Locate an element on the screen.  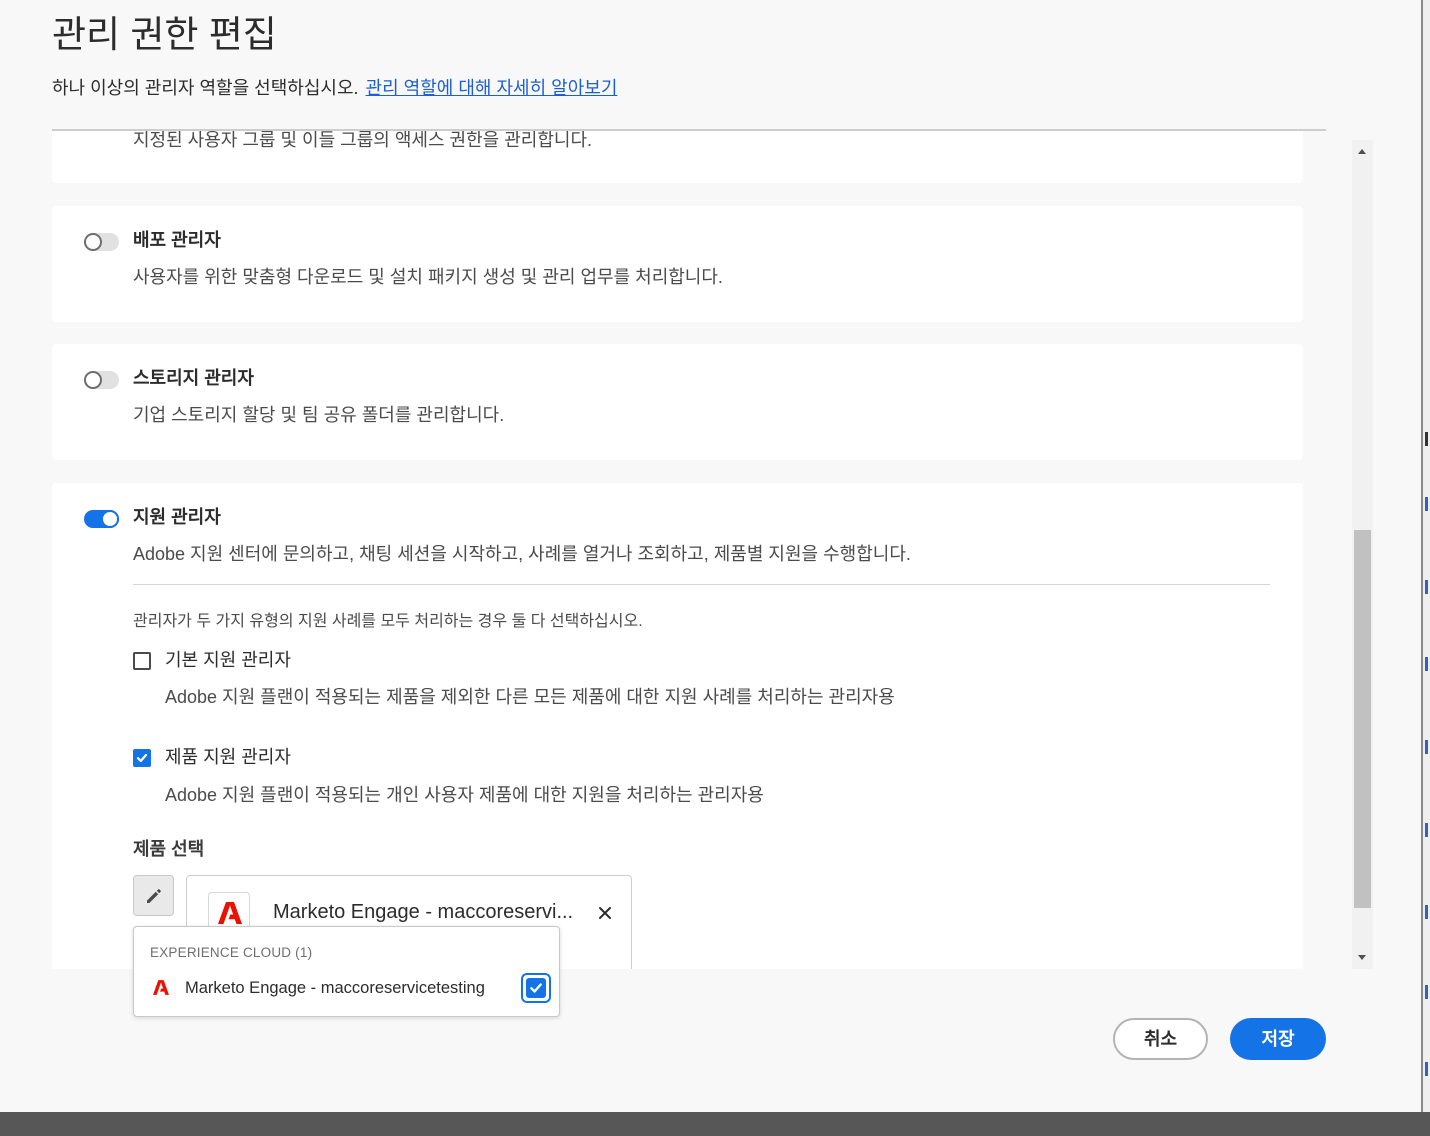
storage-admin-toggle is located at coordinates (101, 380).